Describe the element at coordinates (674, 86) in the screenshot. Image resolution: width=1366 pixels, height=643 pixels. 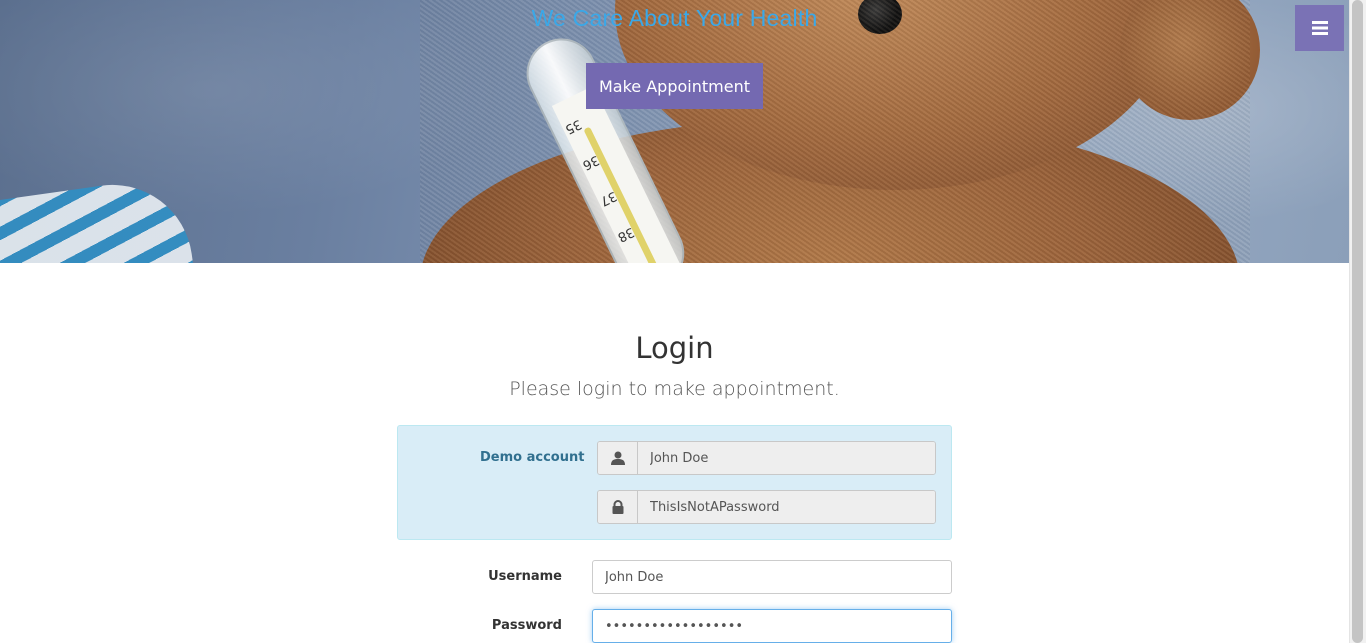
I see `make-appointment-button: Make Appointment` at that location.